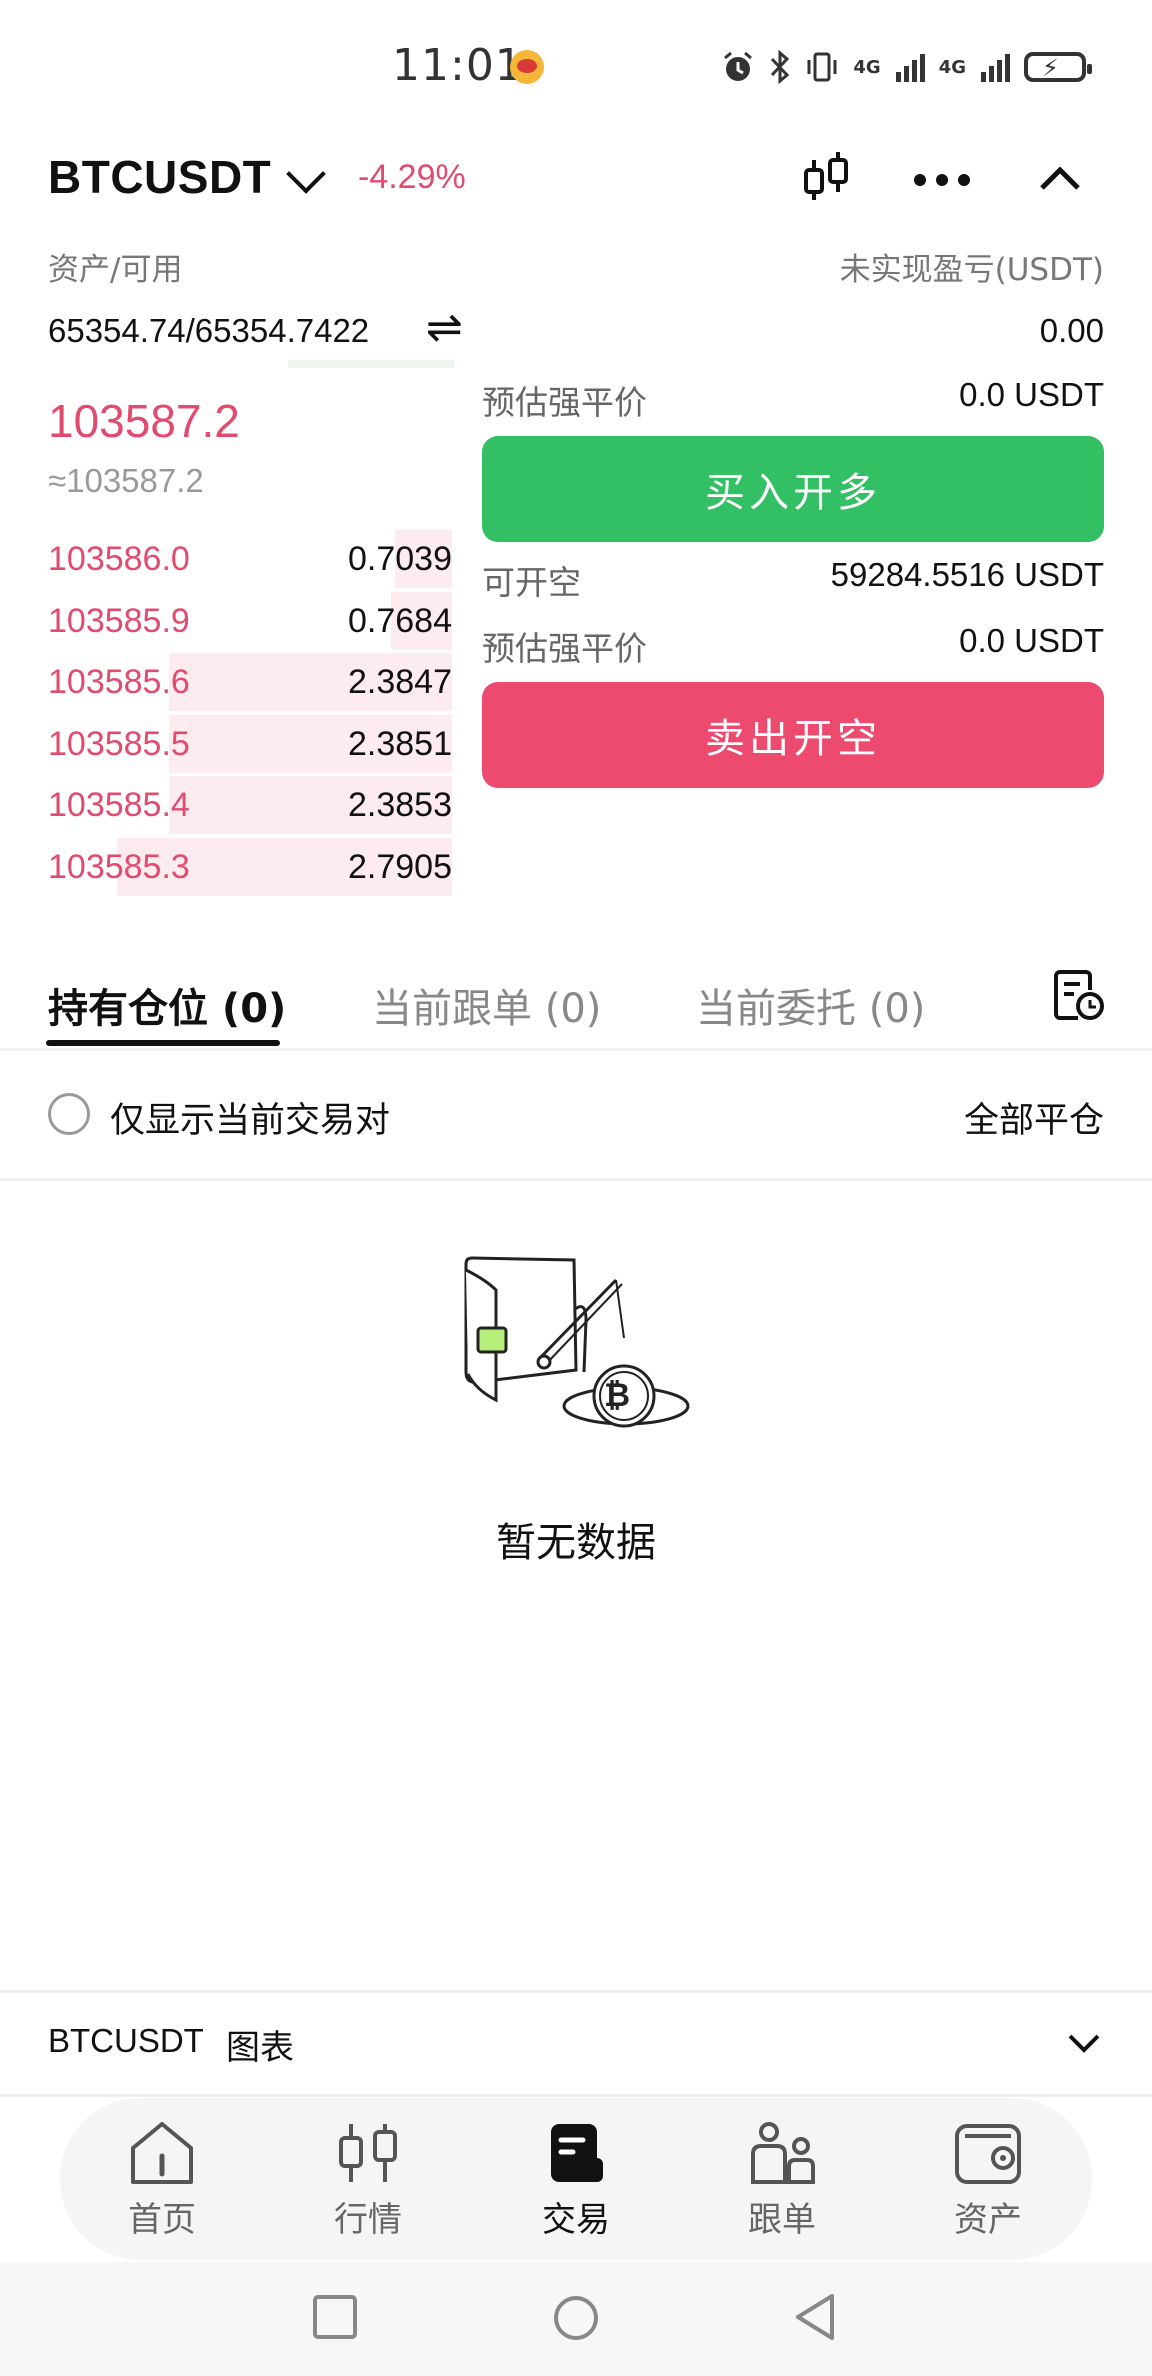  I want to click on signal-4g-label: 4G, so click(867, 67).